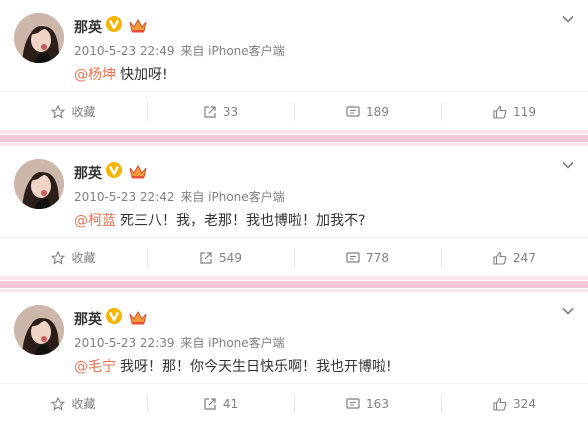  I want to click on like-count: 247, so click(524, 257).